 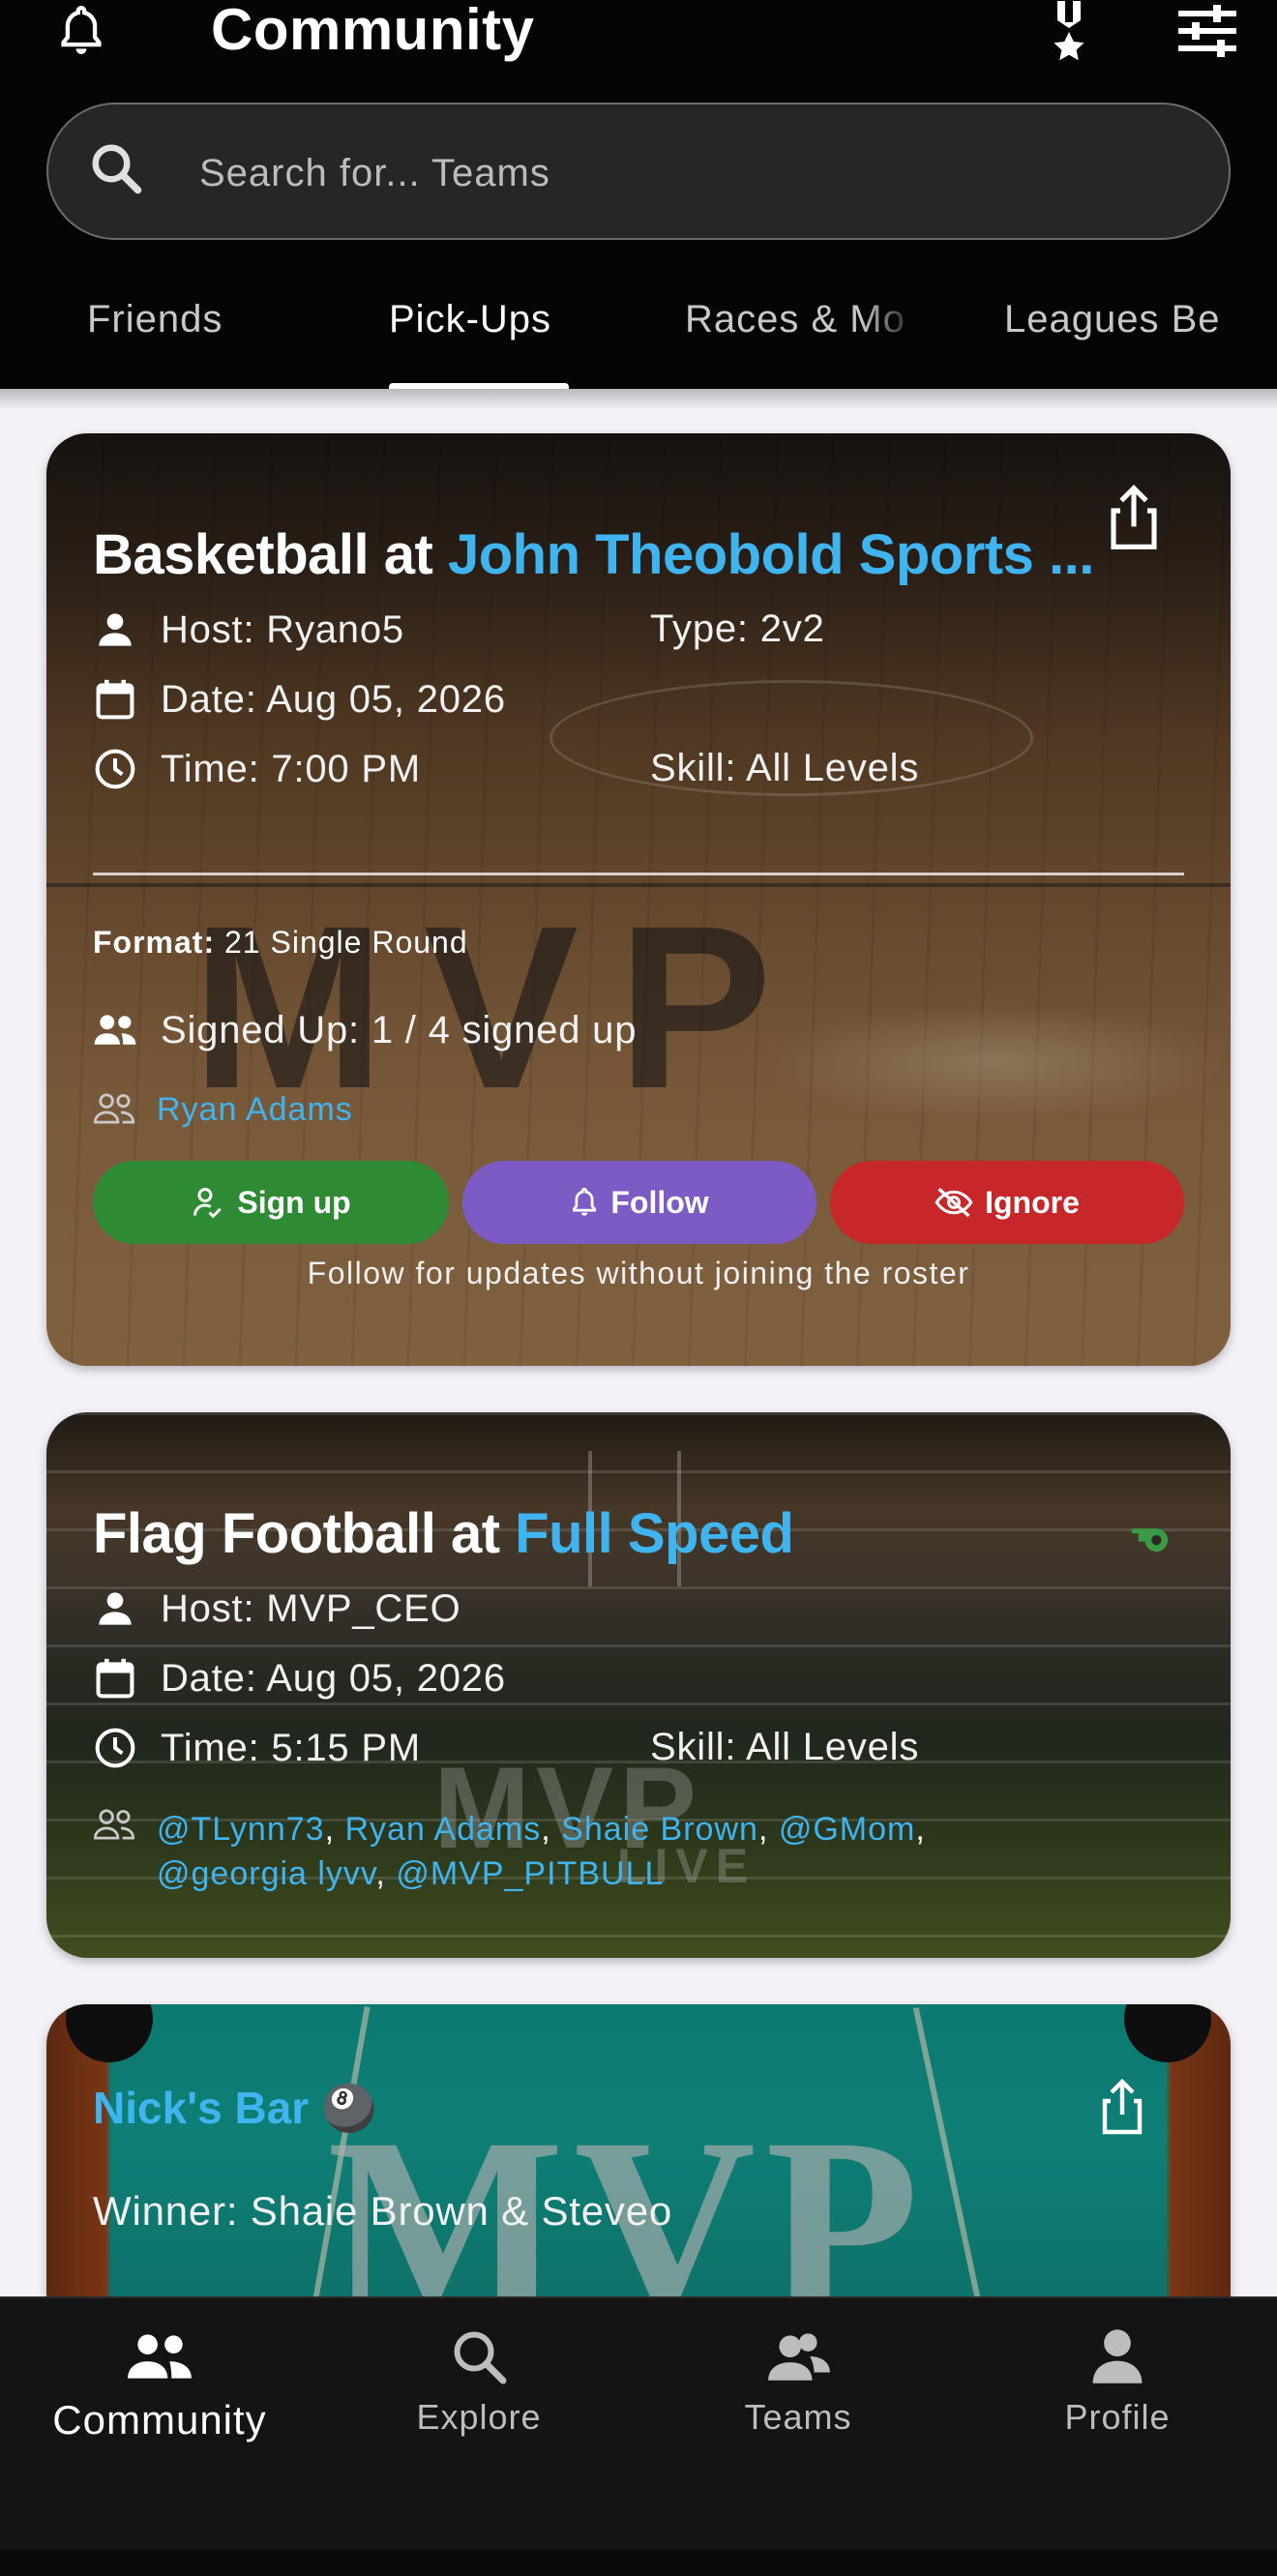 I want to click on community-icon, so click(x=160, y=2356).